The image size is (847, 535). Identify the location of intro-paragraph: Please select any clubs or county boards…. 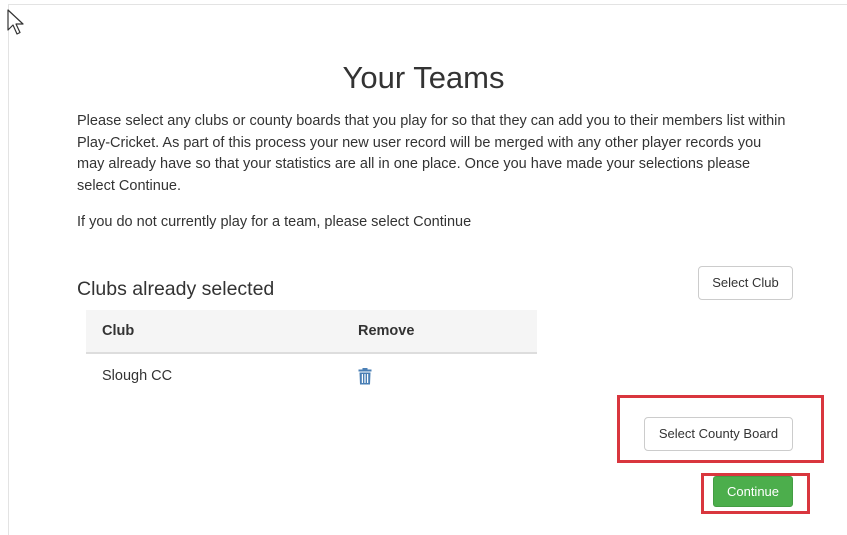
(431, 153).